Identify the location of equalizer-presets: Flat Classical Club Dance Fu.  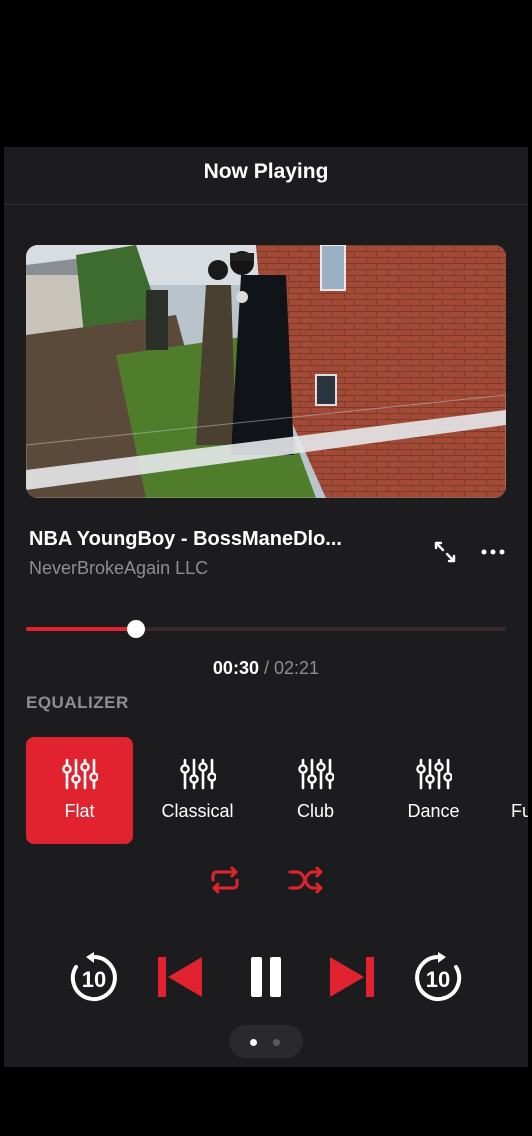
(277, 791).